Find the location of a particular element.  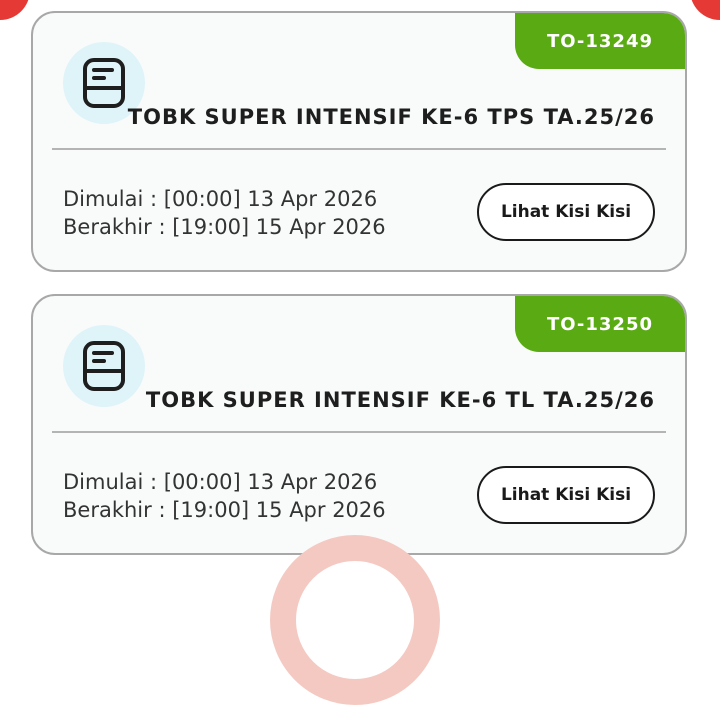

background-logo-watermark is located at coordinates (355, 620).